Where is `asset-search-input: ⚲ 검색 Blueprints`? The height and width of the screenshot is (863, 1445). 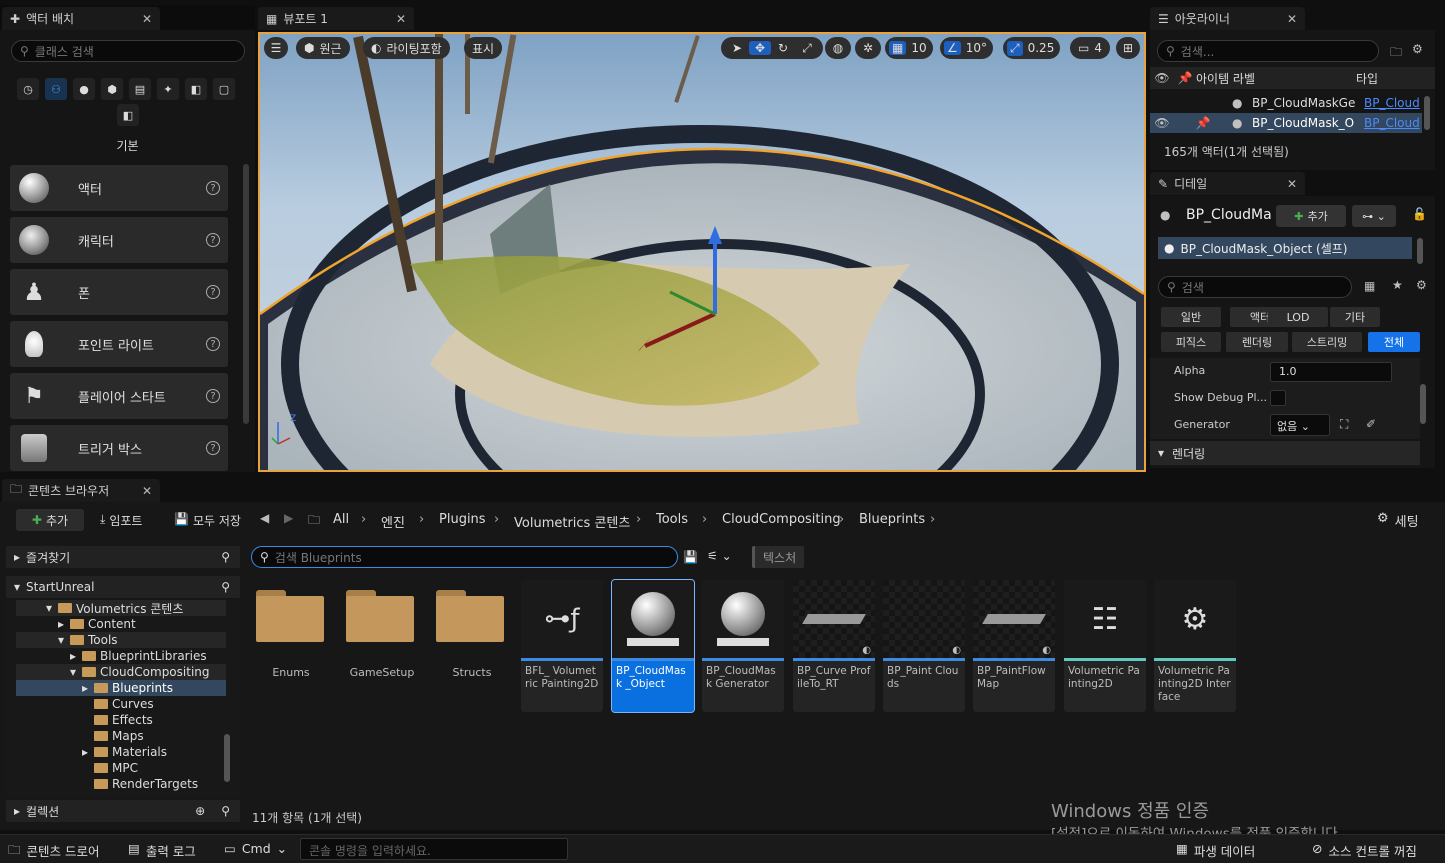 asset-search-input: ⚲ 검색 Blueprints is located at coordinates (464, 557).